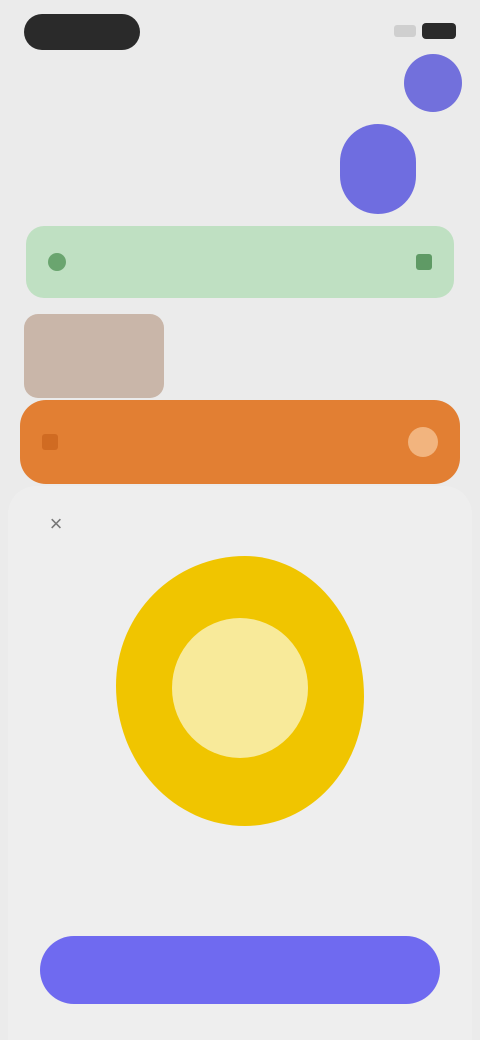 The width and height of the screenshot is (480, 1040). Describe the element at coordinates (424, 262) in the screenshot. I see `chevron-right-icon` at that location.